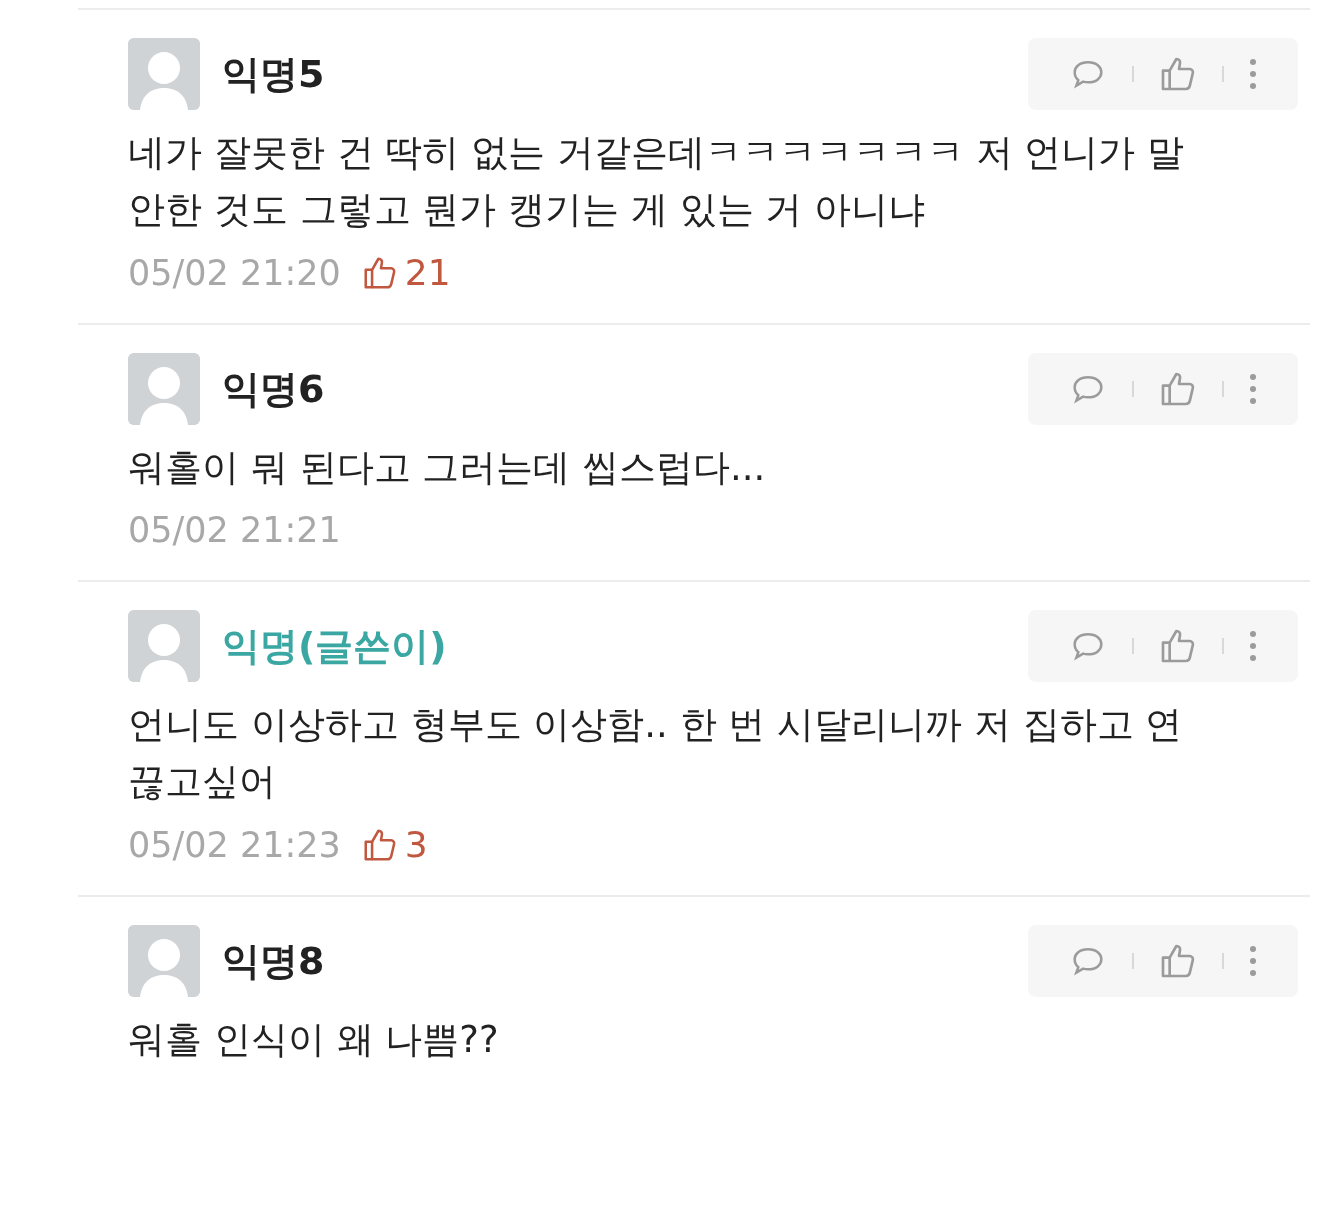 The height and width of the screenshot is (1216, 1320). I want to click on comment-text: 언니도 이상하고 형부도 이상함.. 한 번 시달리니까 저 집하고 연 끊고싶어, so click(656, 753).